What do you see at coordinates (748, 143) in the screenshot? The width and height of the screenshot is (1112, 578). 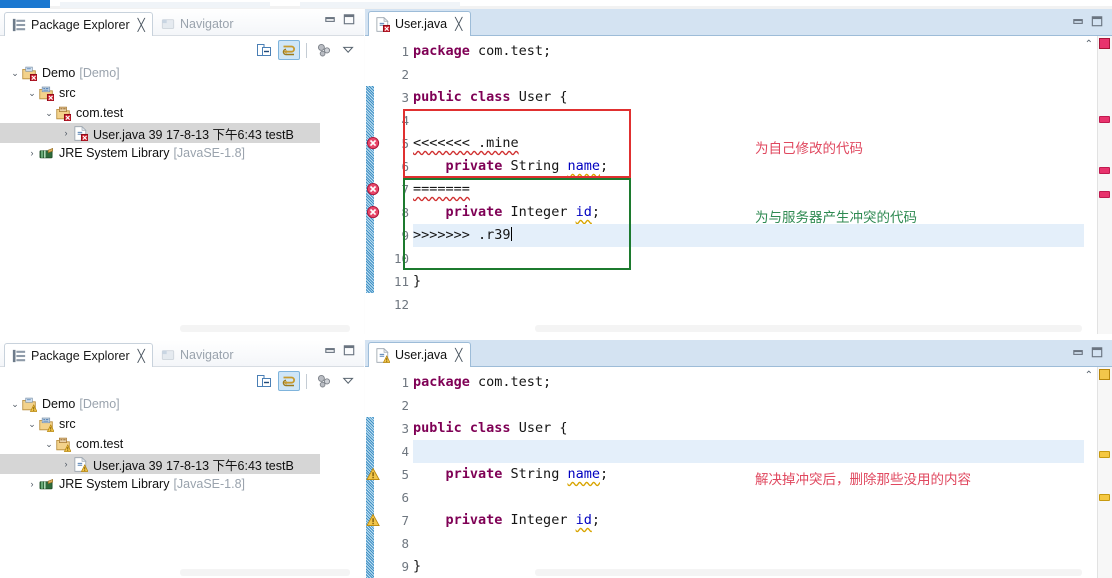 I see `code-line: <<<<<<< .mine` at bounding box center [748, 143].